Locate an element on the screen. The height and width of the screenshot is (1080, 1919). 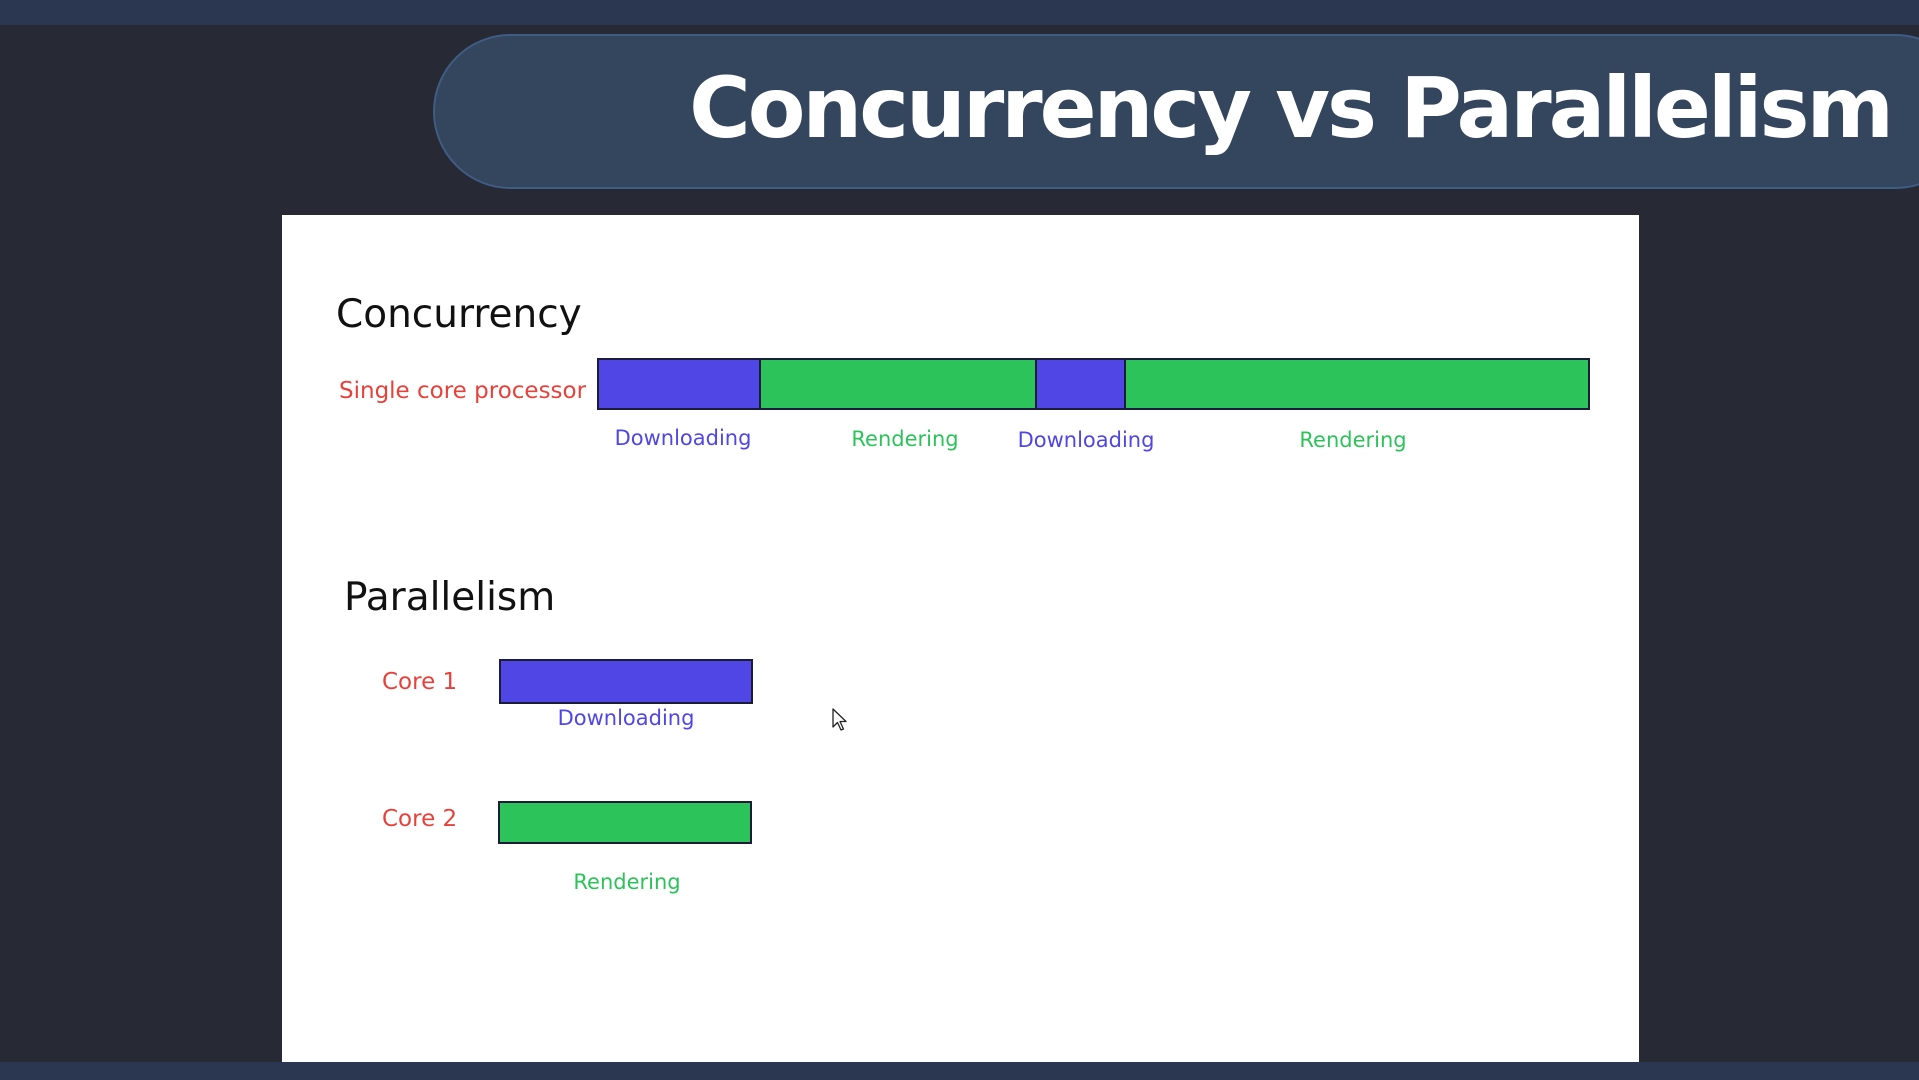
core-2-bar-rendering is located at coordinates (625, 822).